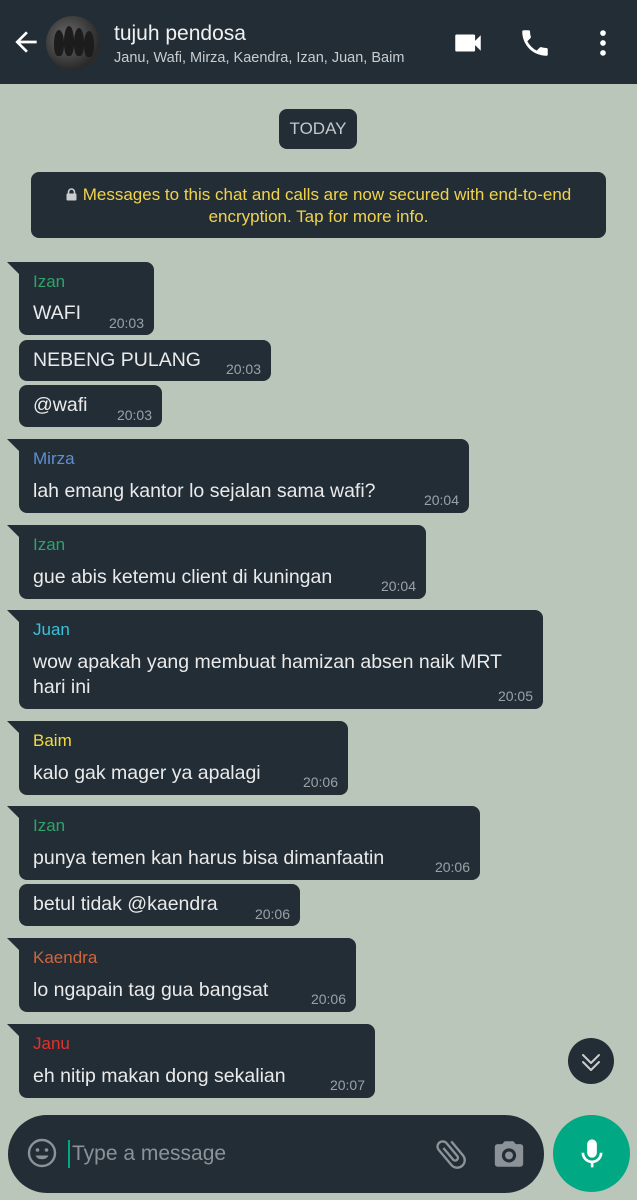 This screenshot has height=1200, width=637. What do you see at coordinates (209, 858) in the screenshot?
I see `message-text: punya temen kan harus bisa dimanfaatin` at bounding box center [209, 858].